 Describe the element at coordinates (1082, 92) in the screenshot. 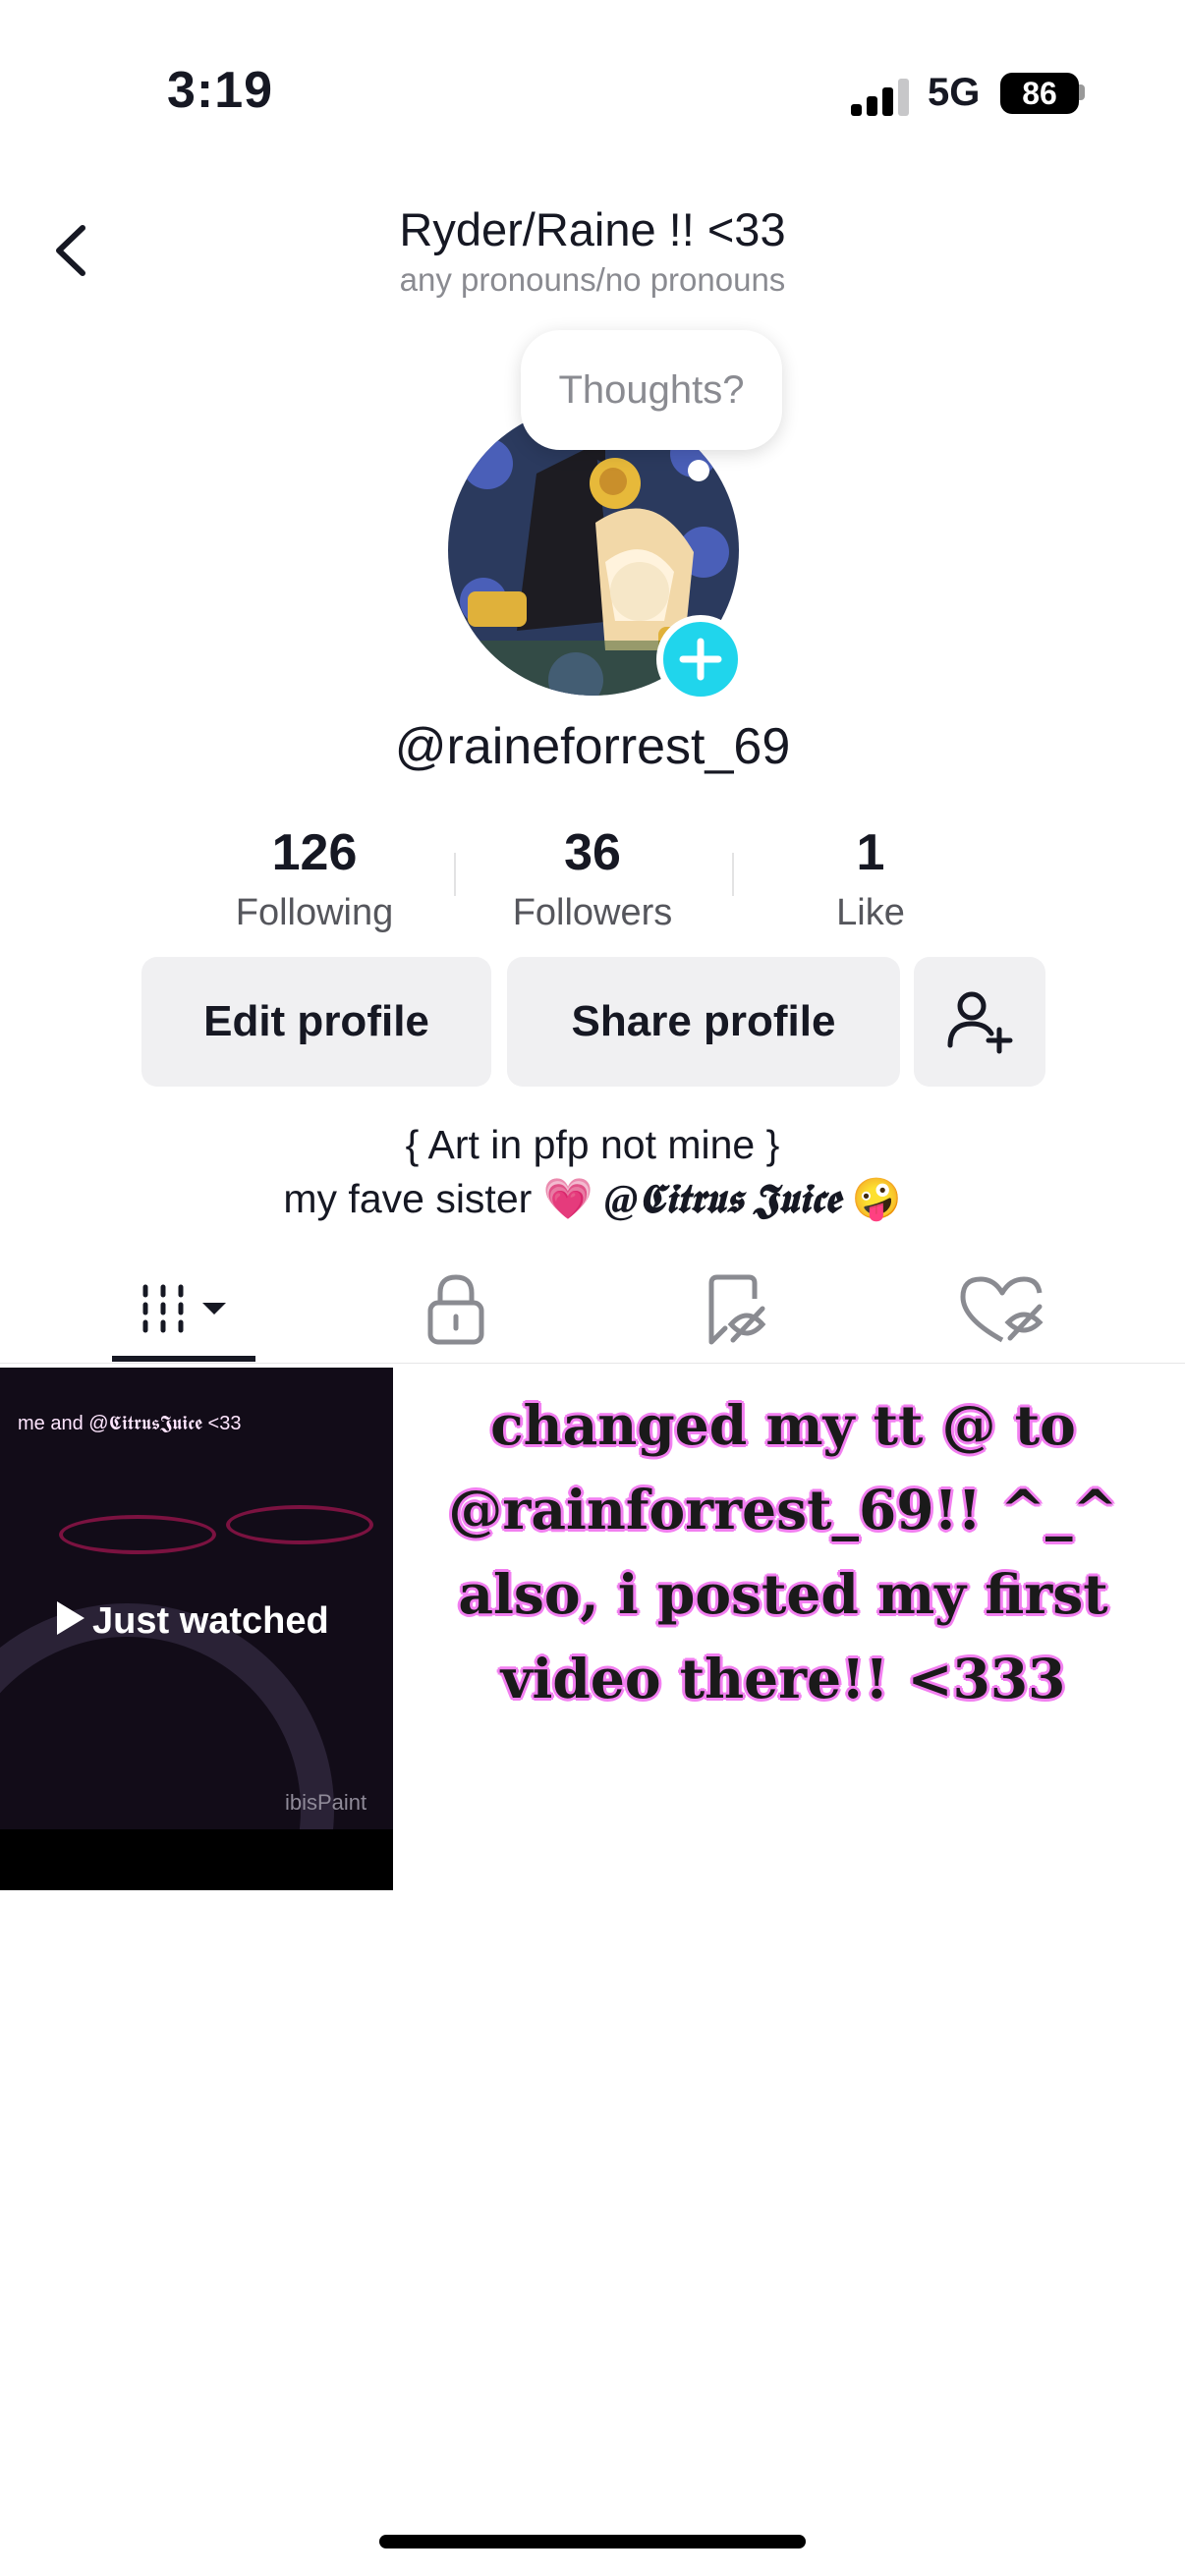

I see `battery-tip` at that location.